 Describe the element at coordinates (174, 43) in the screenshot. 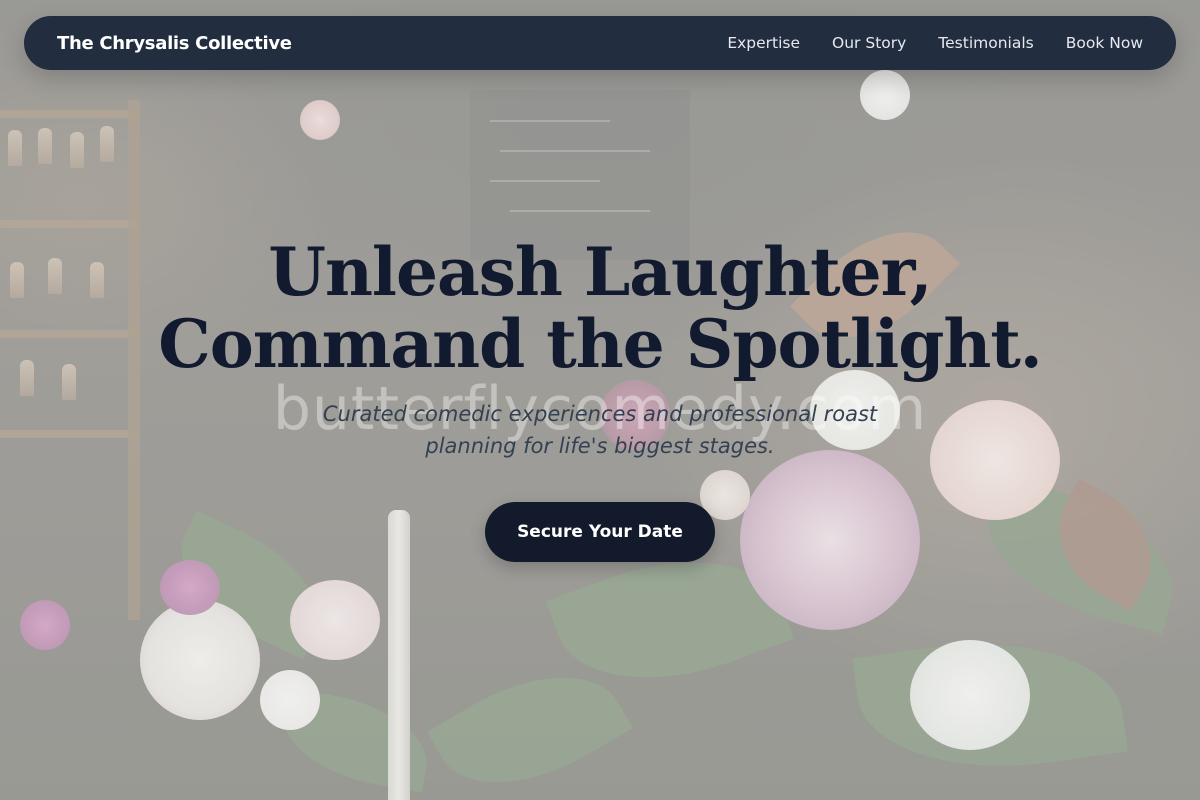

I see `brand-logo-link: The Chrysalis Collective` at that location.